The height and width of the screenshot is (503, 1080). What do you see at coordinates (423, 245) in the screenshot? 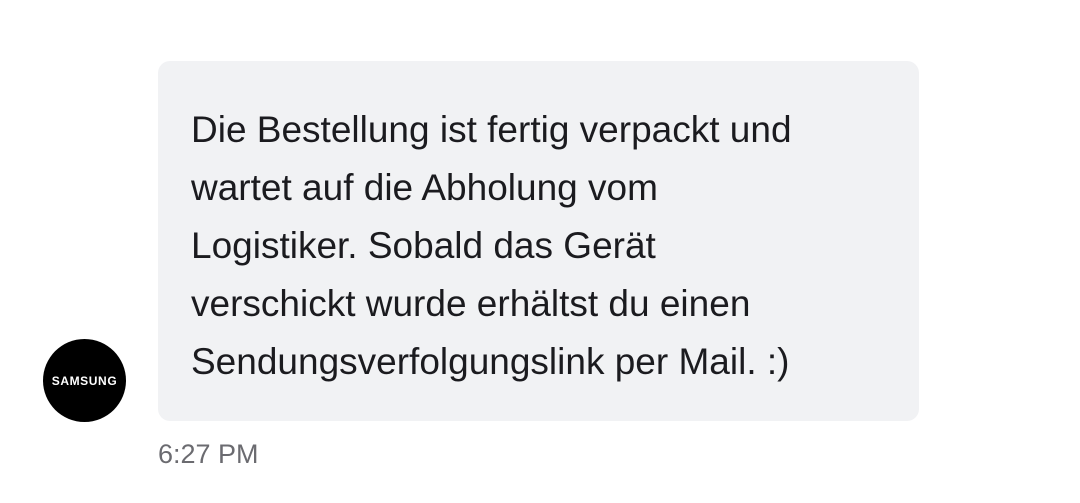
I see `message-line: Logistiker. Sobald das Gerät` at bounding box center [423, 245].